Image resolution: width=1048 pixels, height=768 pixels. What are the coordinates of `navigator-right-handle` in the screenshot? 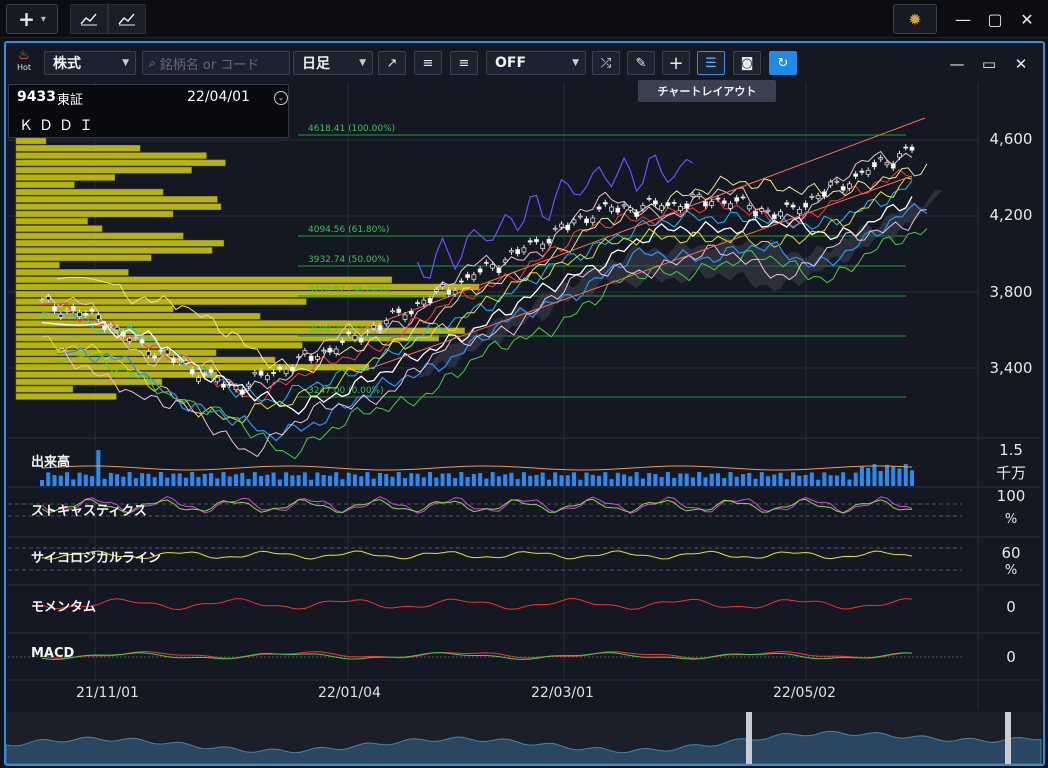 It's located at (1008, 738).